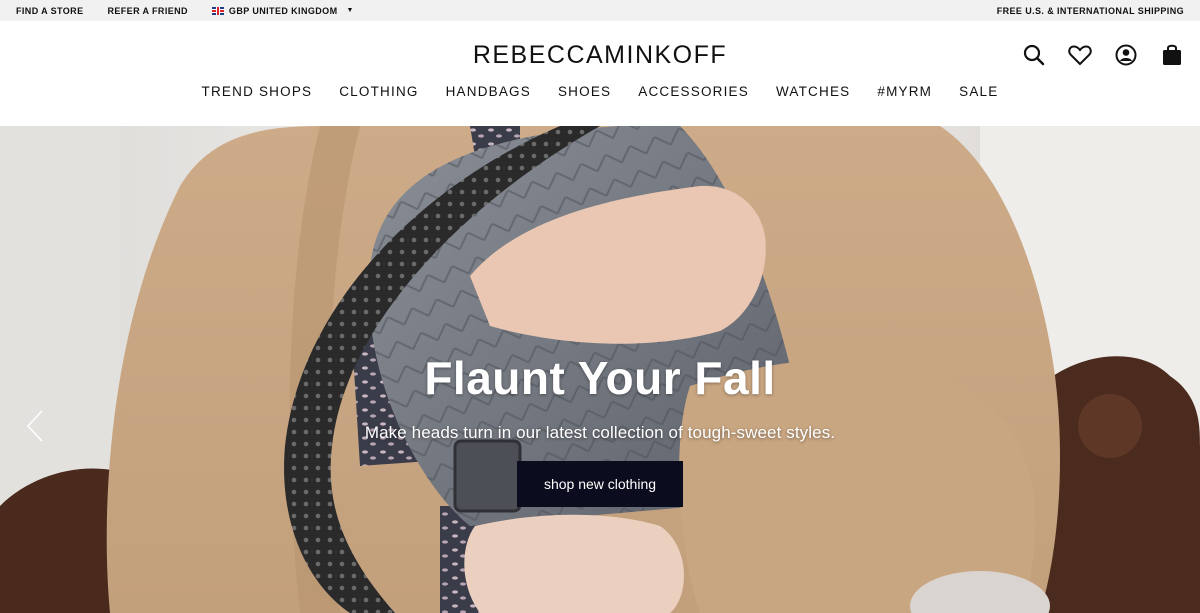 The width and height of the screenshot is (1200, 613). Describe the element at coordinates (978, 91) in the screenshot. I see `nav-sale: SALE` at that location.